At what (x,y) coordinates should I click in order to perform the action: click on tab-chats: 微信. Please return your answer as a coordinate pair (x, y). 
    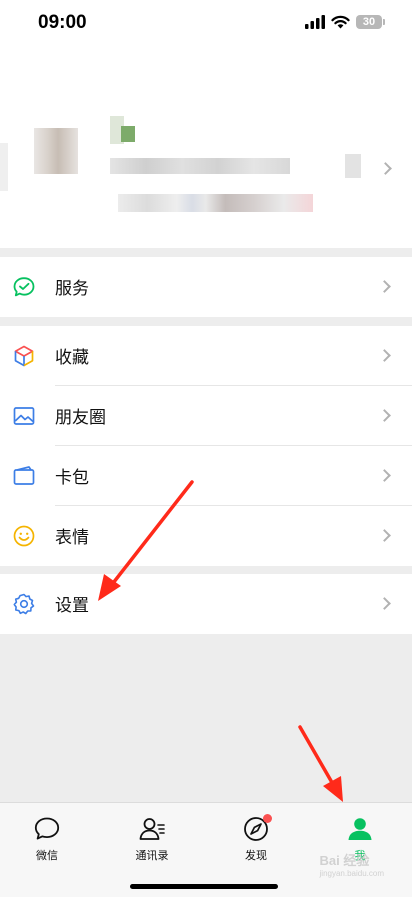
    Looking at the image, I should click on (47, 839).